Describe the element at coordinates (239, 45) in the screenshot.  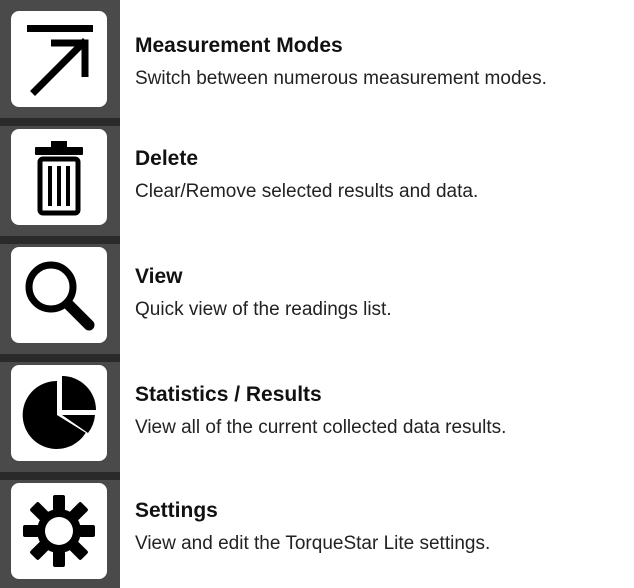
I see `entry-title: Measurement Modes` at that location.